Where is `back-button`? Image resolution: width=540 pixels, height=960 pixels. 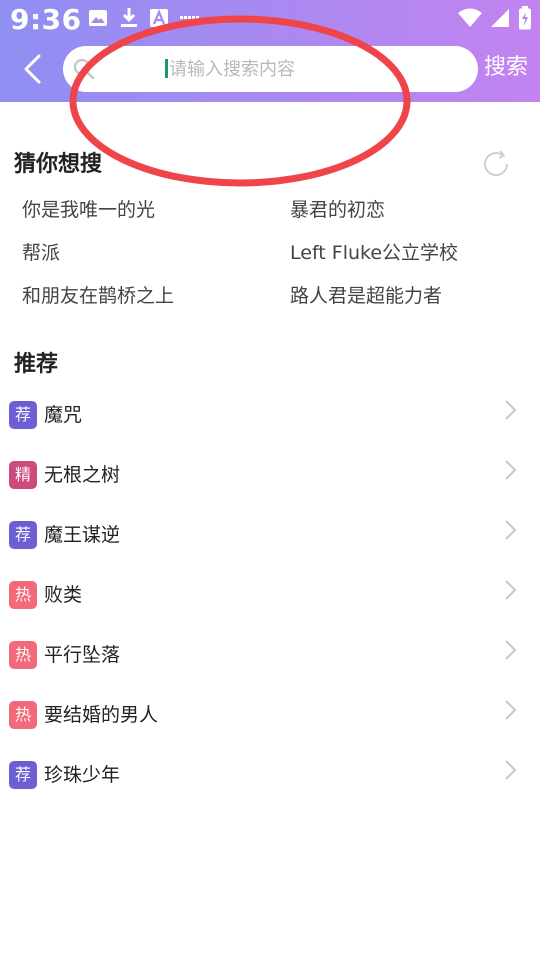
back-button is located at coordinates (33, 69).